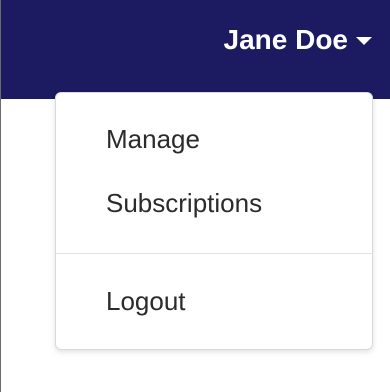 The image size is (390, 392). I want to click on menu-item-subscriptions: Subscriptions, so click(184, 203).